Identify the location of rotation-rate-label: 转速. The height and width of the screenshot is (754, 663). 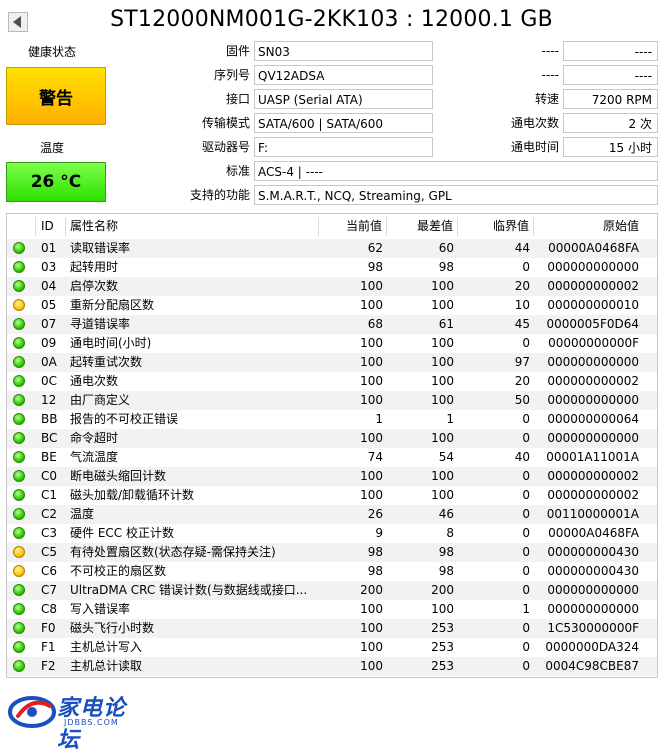
(546, 99).